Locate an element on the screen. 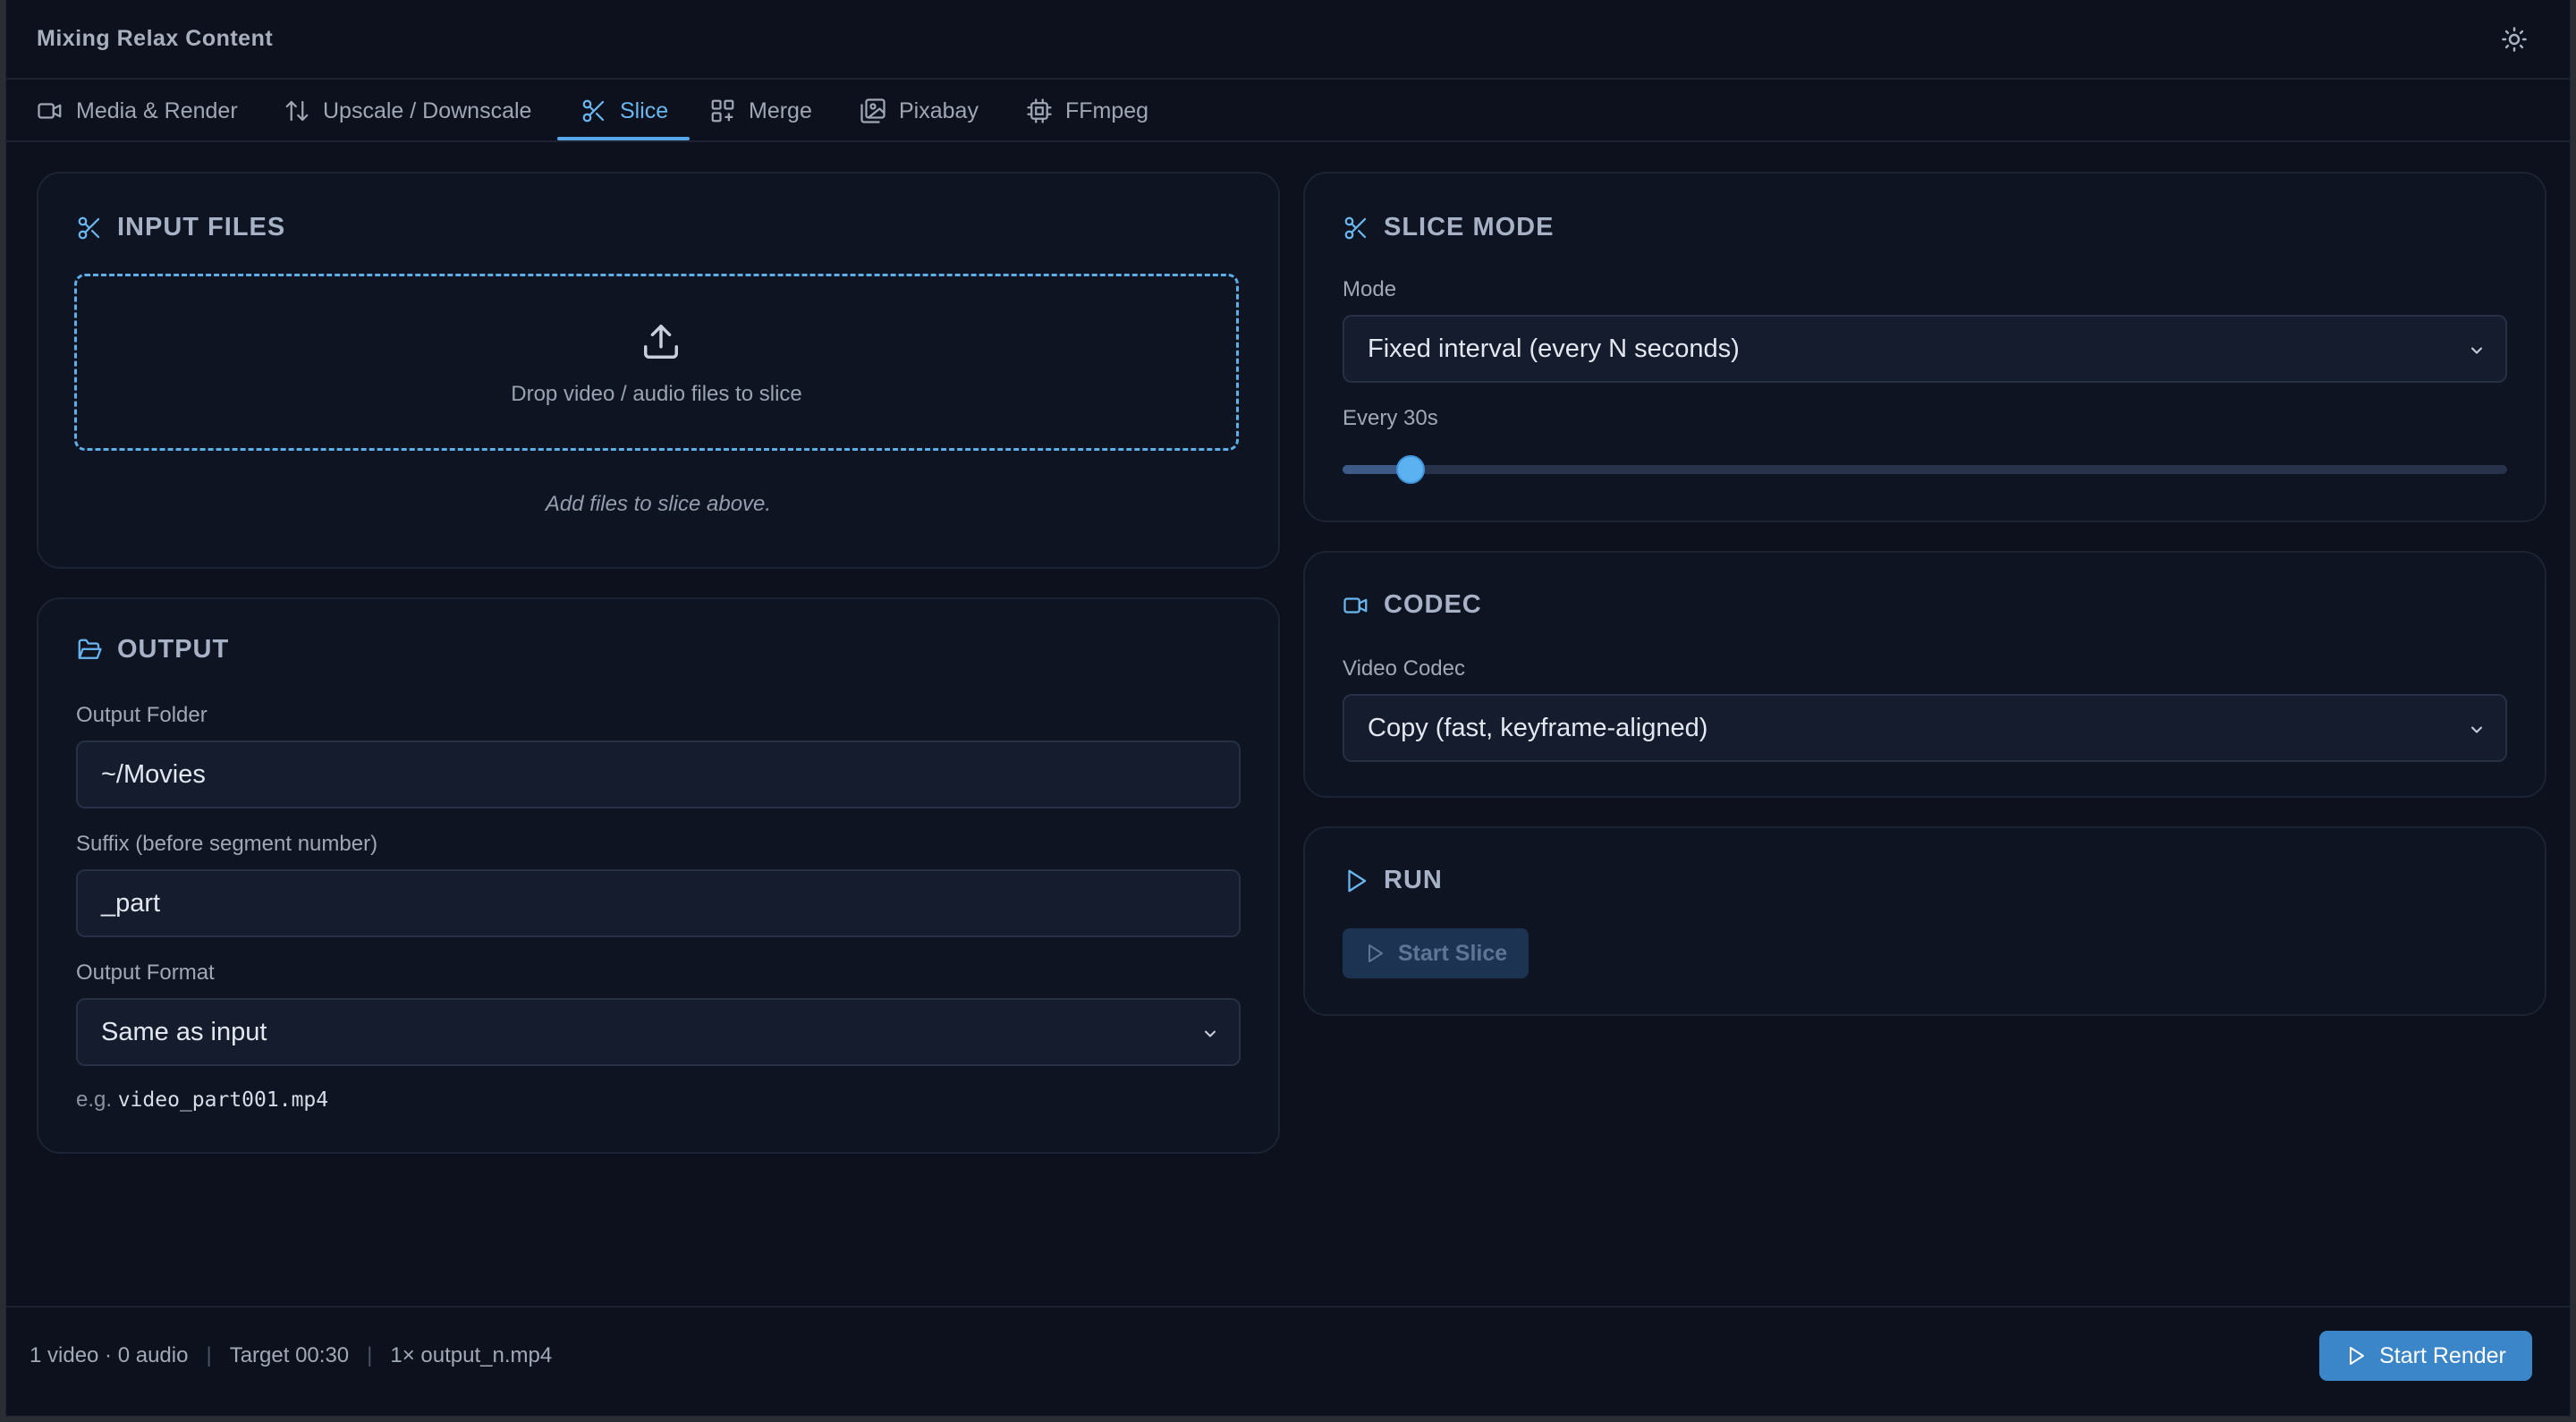 The width and height of the screenshot is (2576, 1422). interval-slider is located at coordinates (1925, 469).